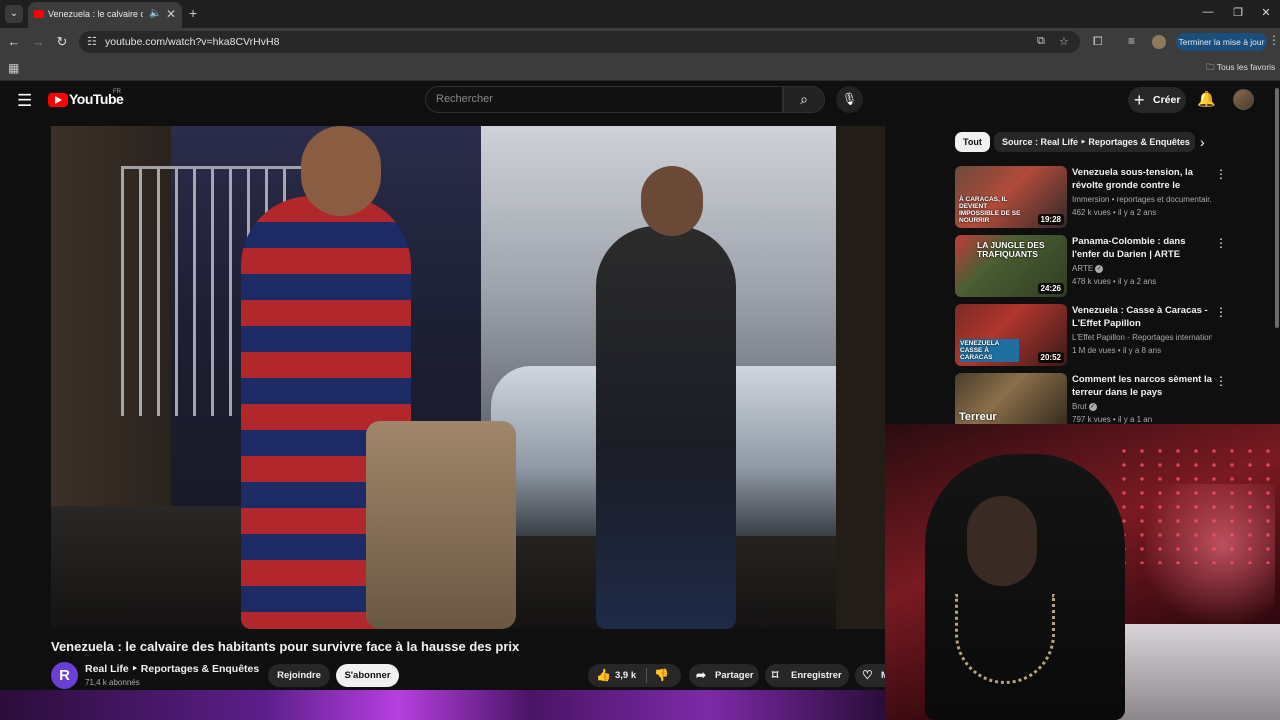  Describe the element at coordinates (972, 142) in the screenshot. I see `chip-all: Tout` at that location.